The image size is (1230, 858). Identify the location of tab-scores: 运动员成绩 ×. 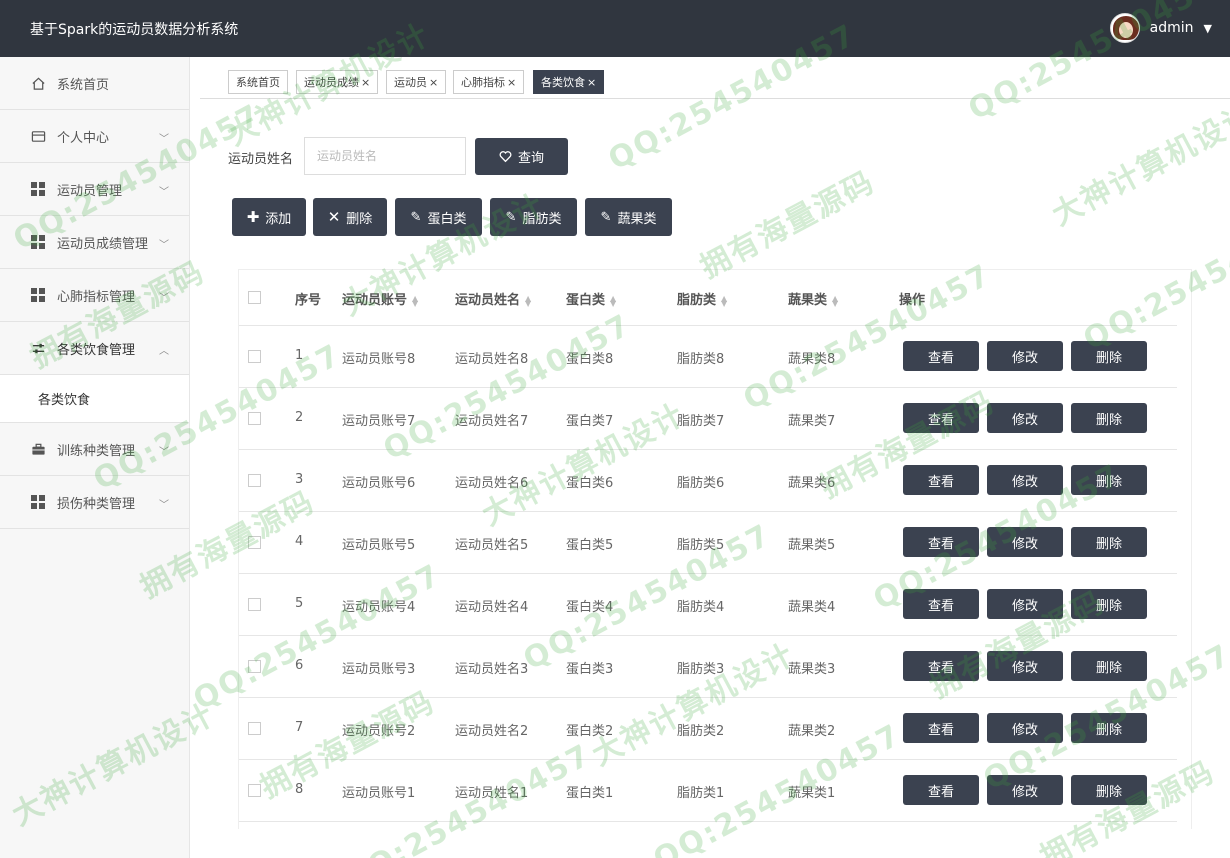
(337, 82).